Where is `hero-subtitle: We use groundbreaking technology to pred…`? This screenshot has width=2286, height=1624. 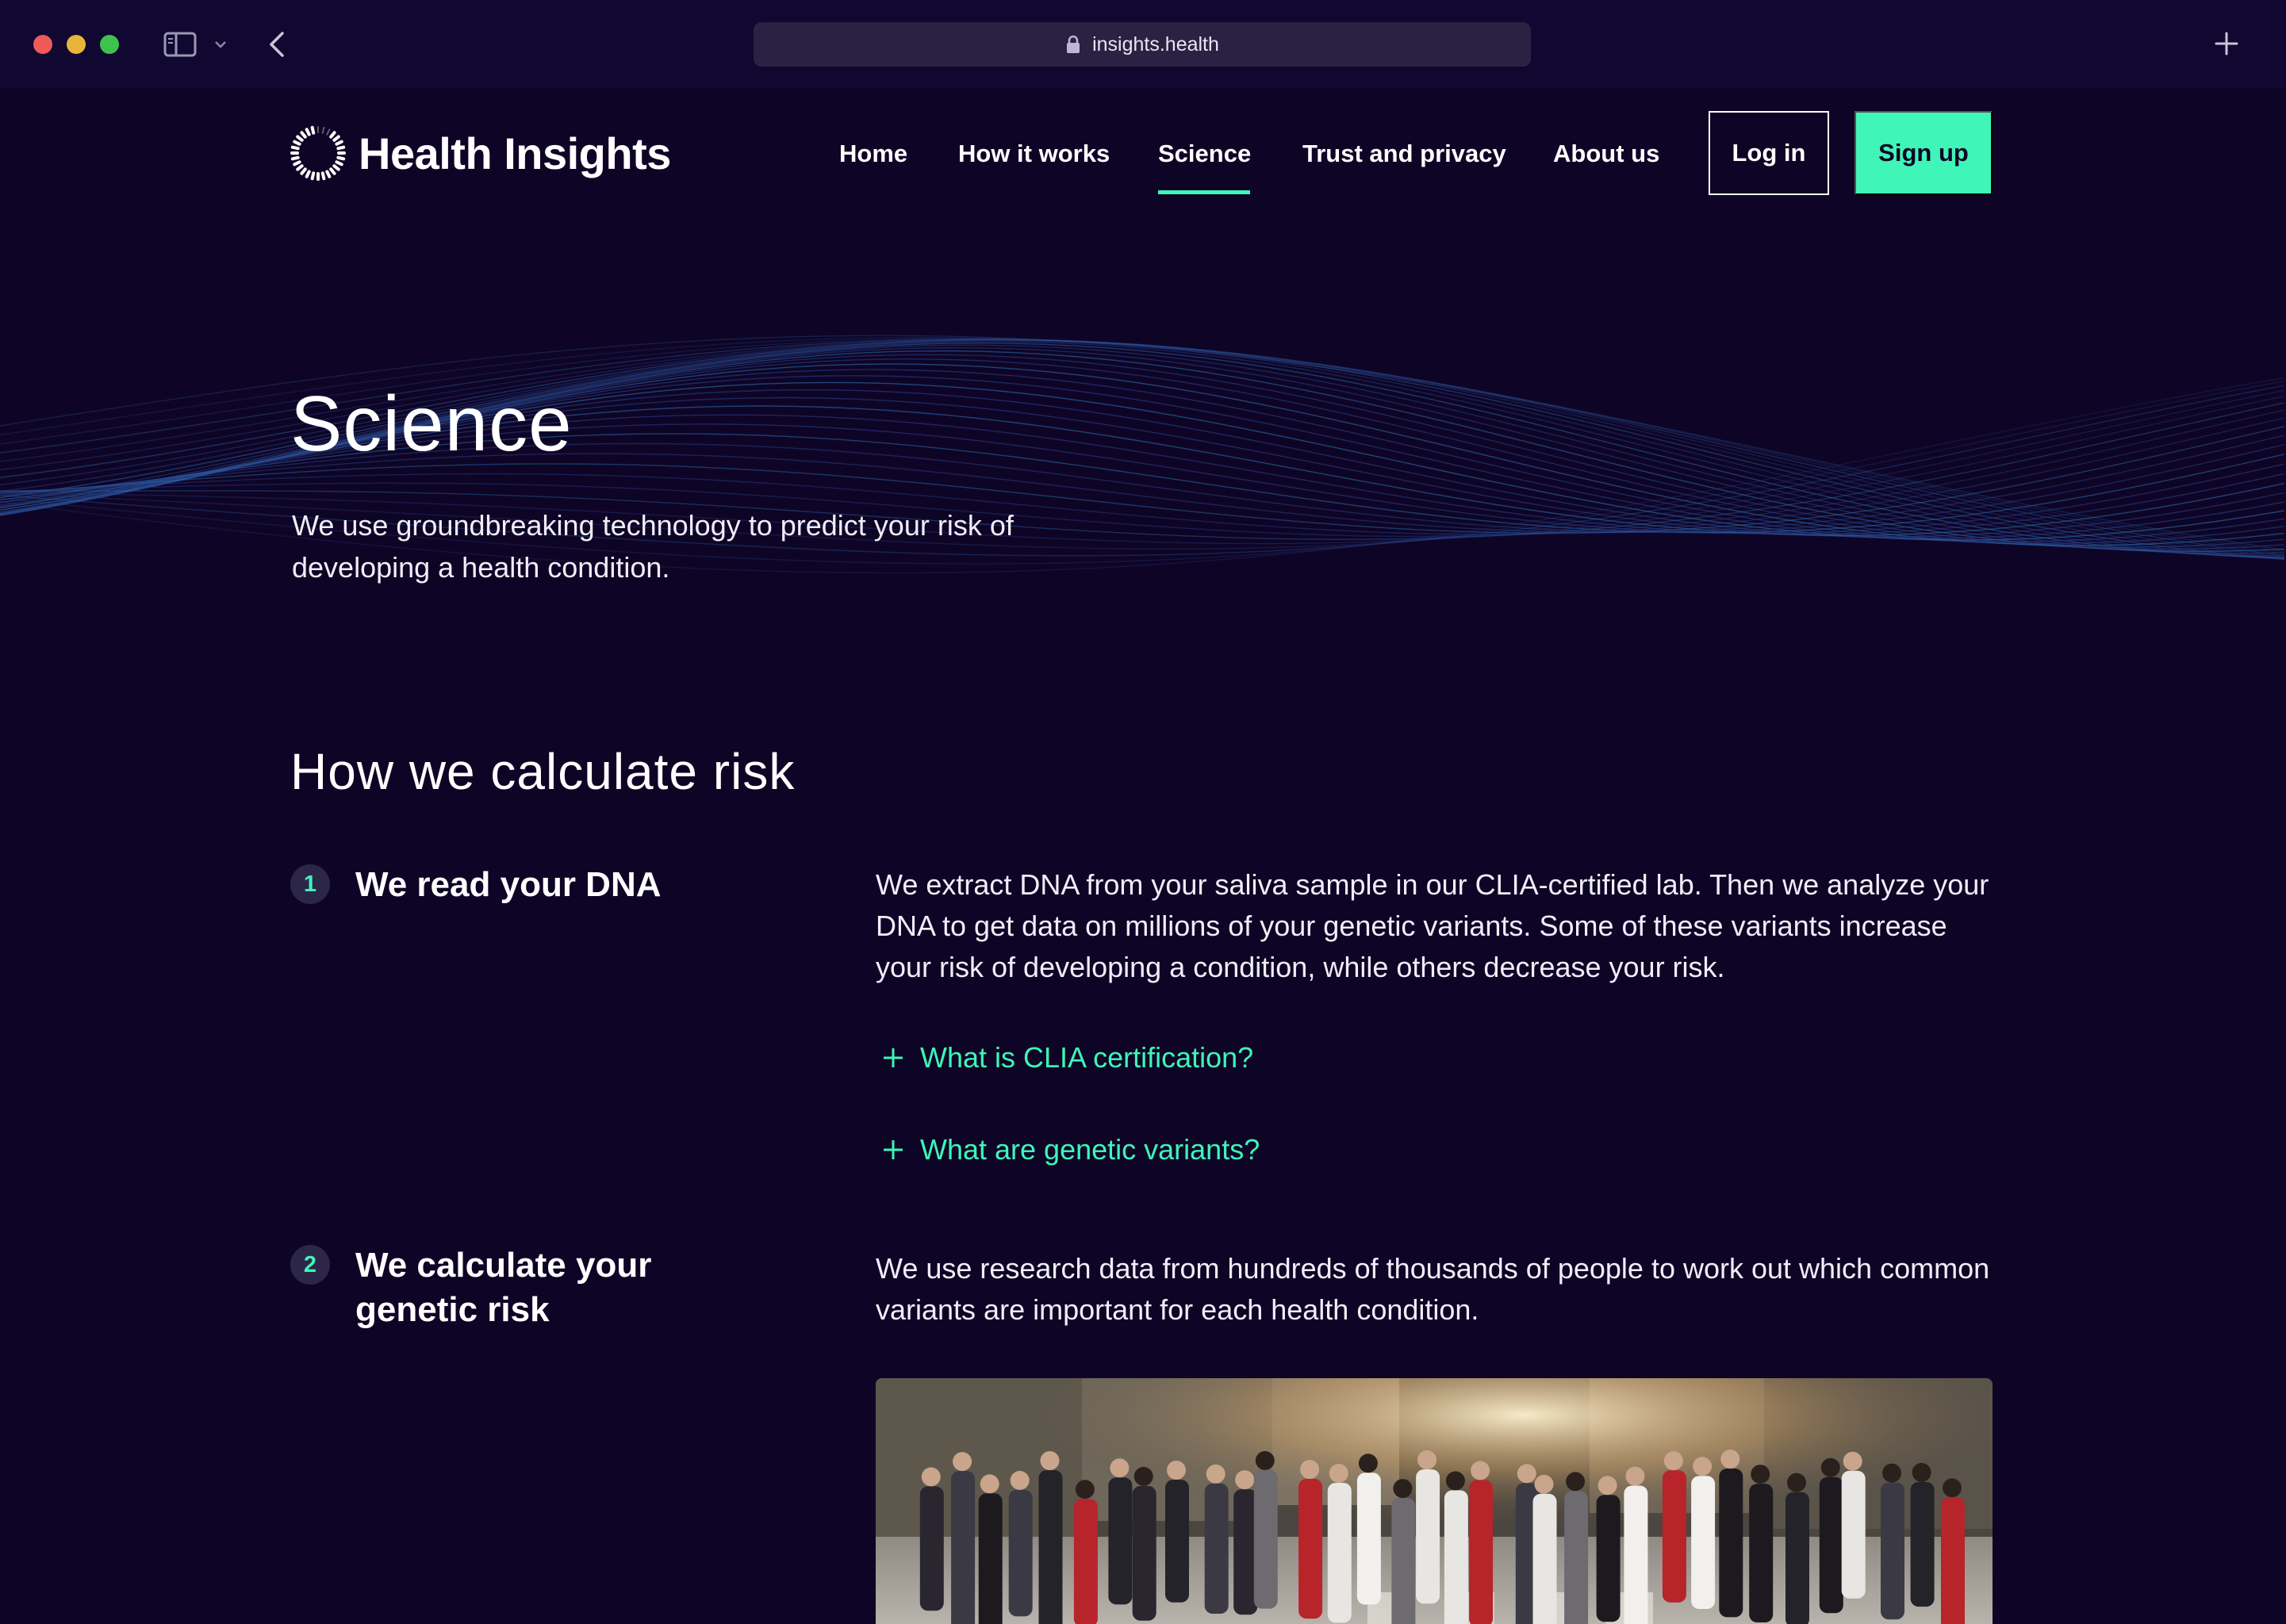 hero-subtitle: We use groundbreaking technology to pred… is located at coordinates (653, 546).